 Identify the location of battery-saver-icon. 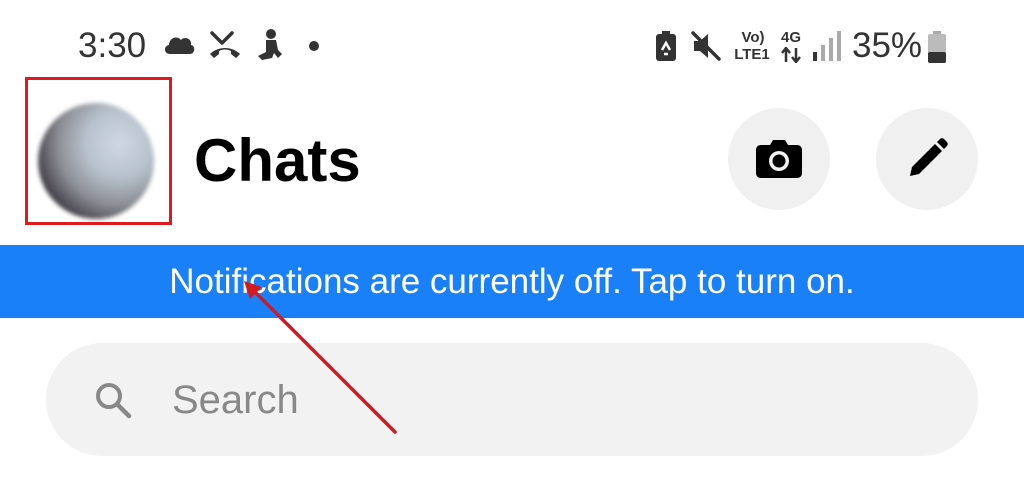
(666, 46).